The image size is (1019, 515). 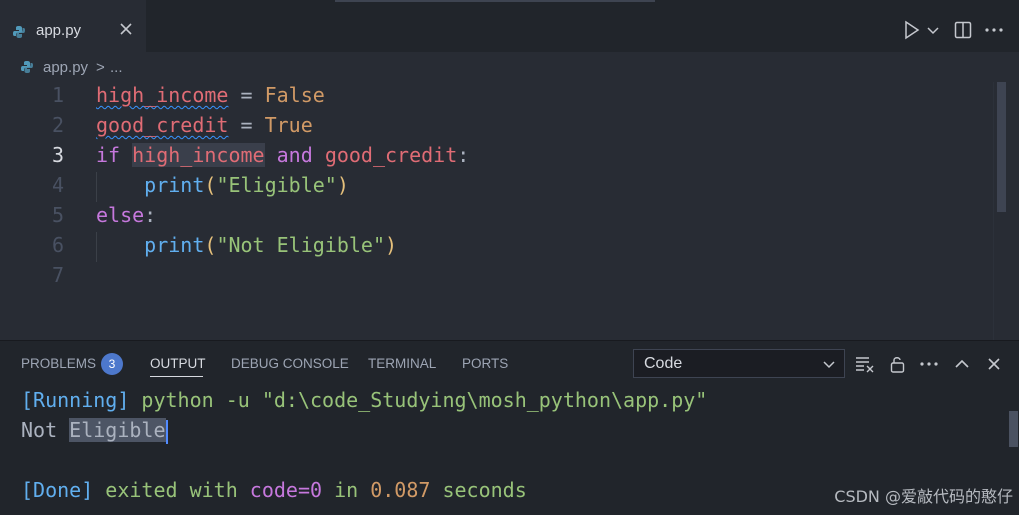 I want to click on token: else, so click(x=120, y=215).